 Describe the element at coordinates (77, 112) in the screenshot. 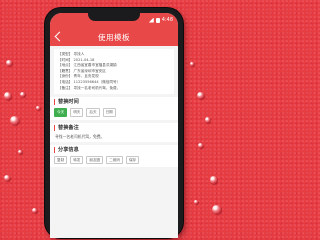

I see `time-option-tomorrow: 明天` at that location.